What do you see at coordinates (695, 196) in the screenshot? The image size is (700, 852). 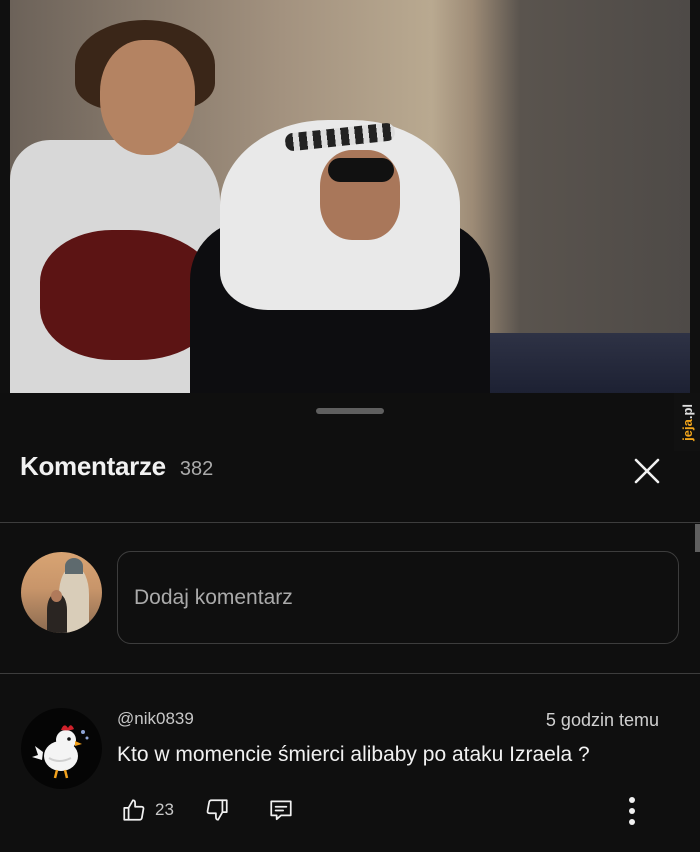 I see `letterbox-right` at bounding box center [695, 196].